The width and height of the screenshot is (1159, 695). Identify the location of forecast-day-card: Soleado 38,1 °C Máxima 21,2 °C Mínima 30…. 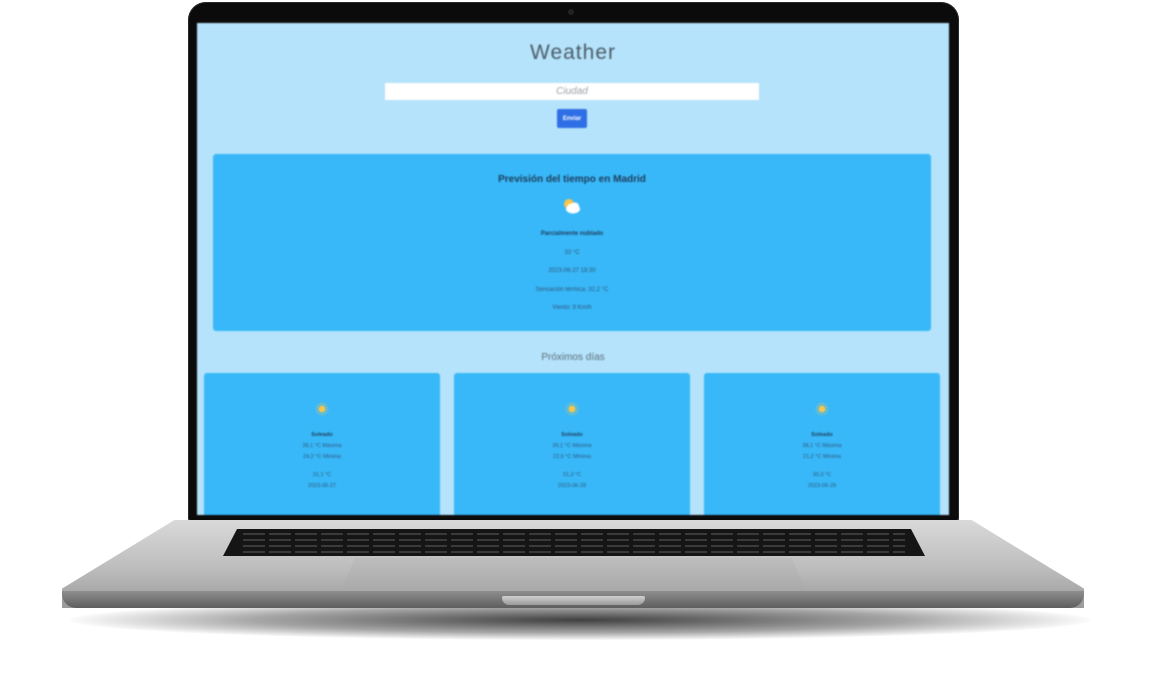
(822, 444).